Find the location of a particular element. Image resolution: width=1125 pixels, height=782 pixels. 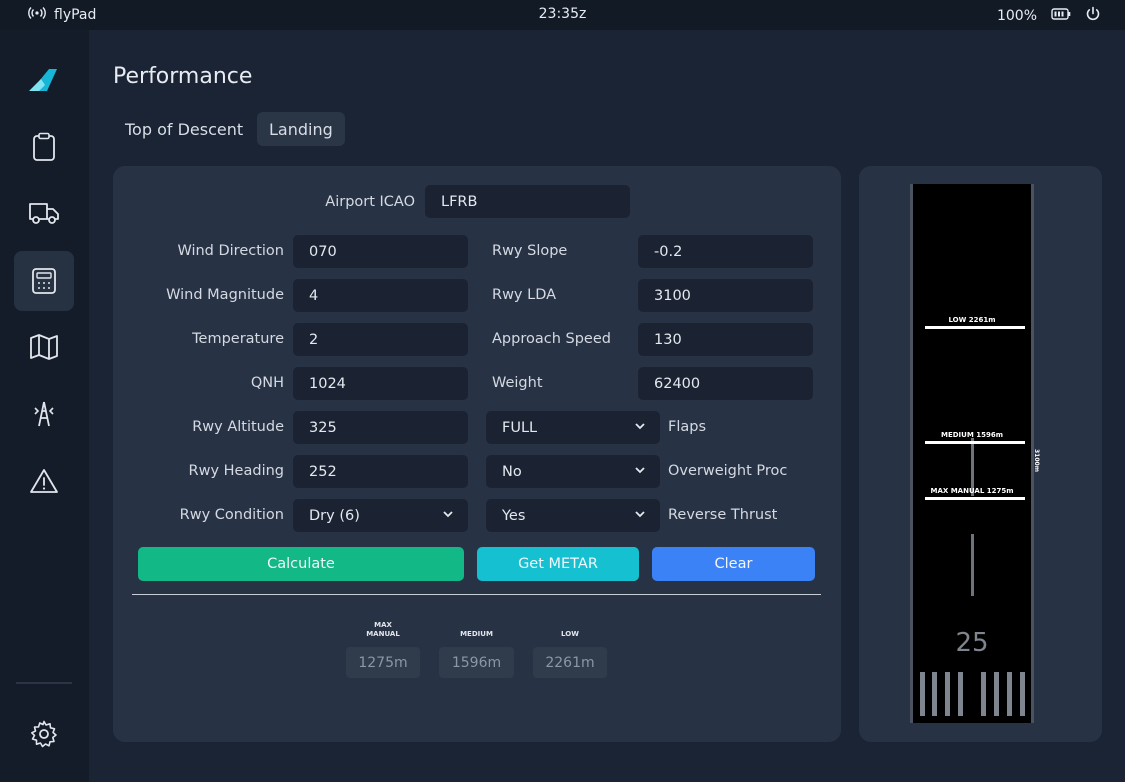

flaps-value: FULL is located at coordinates (520, 427).